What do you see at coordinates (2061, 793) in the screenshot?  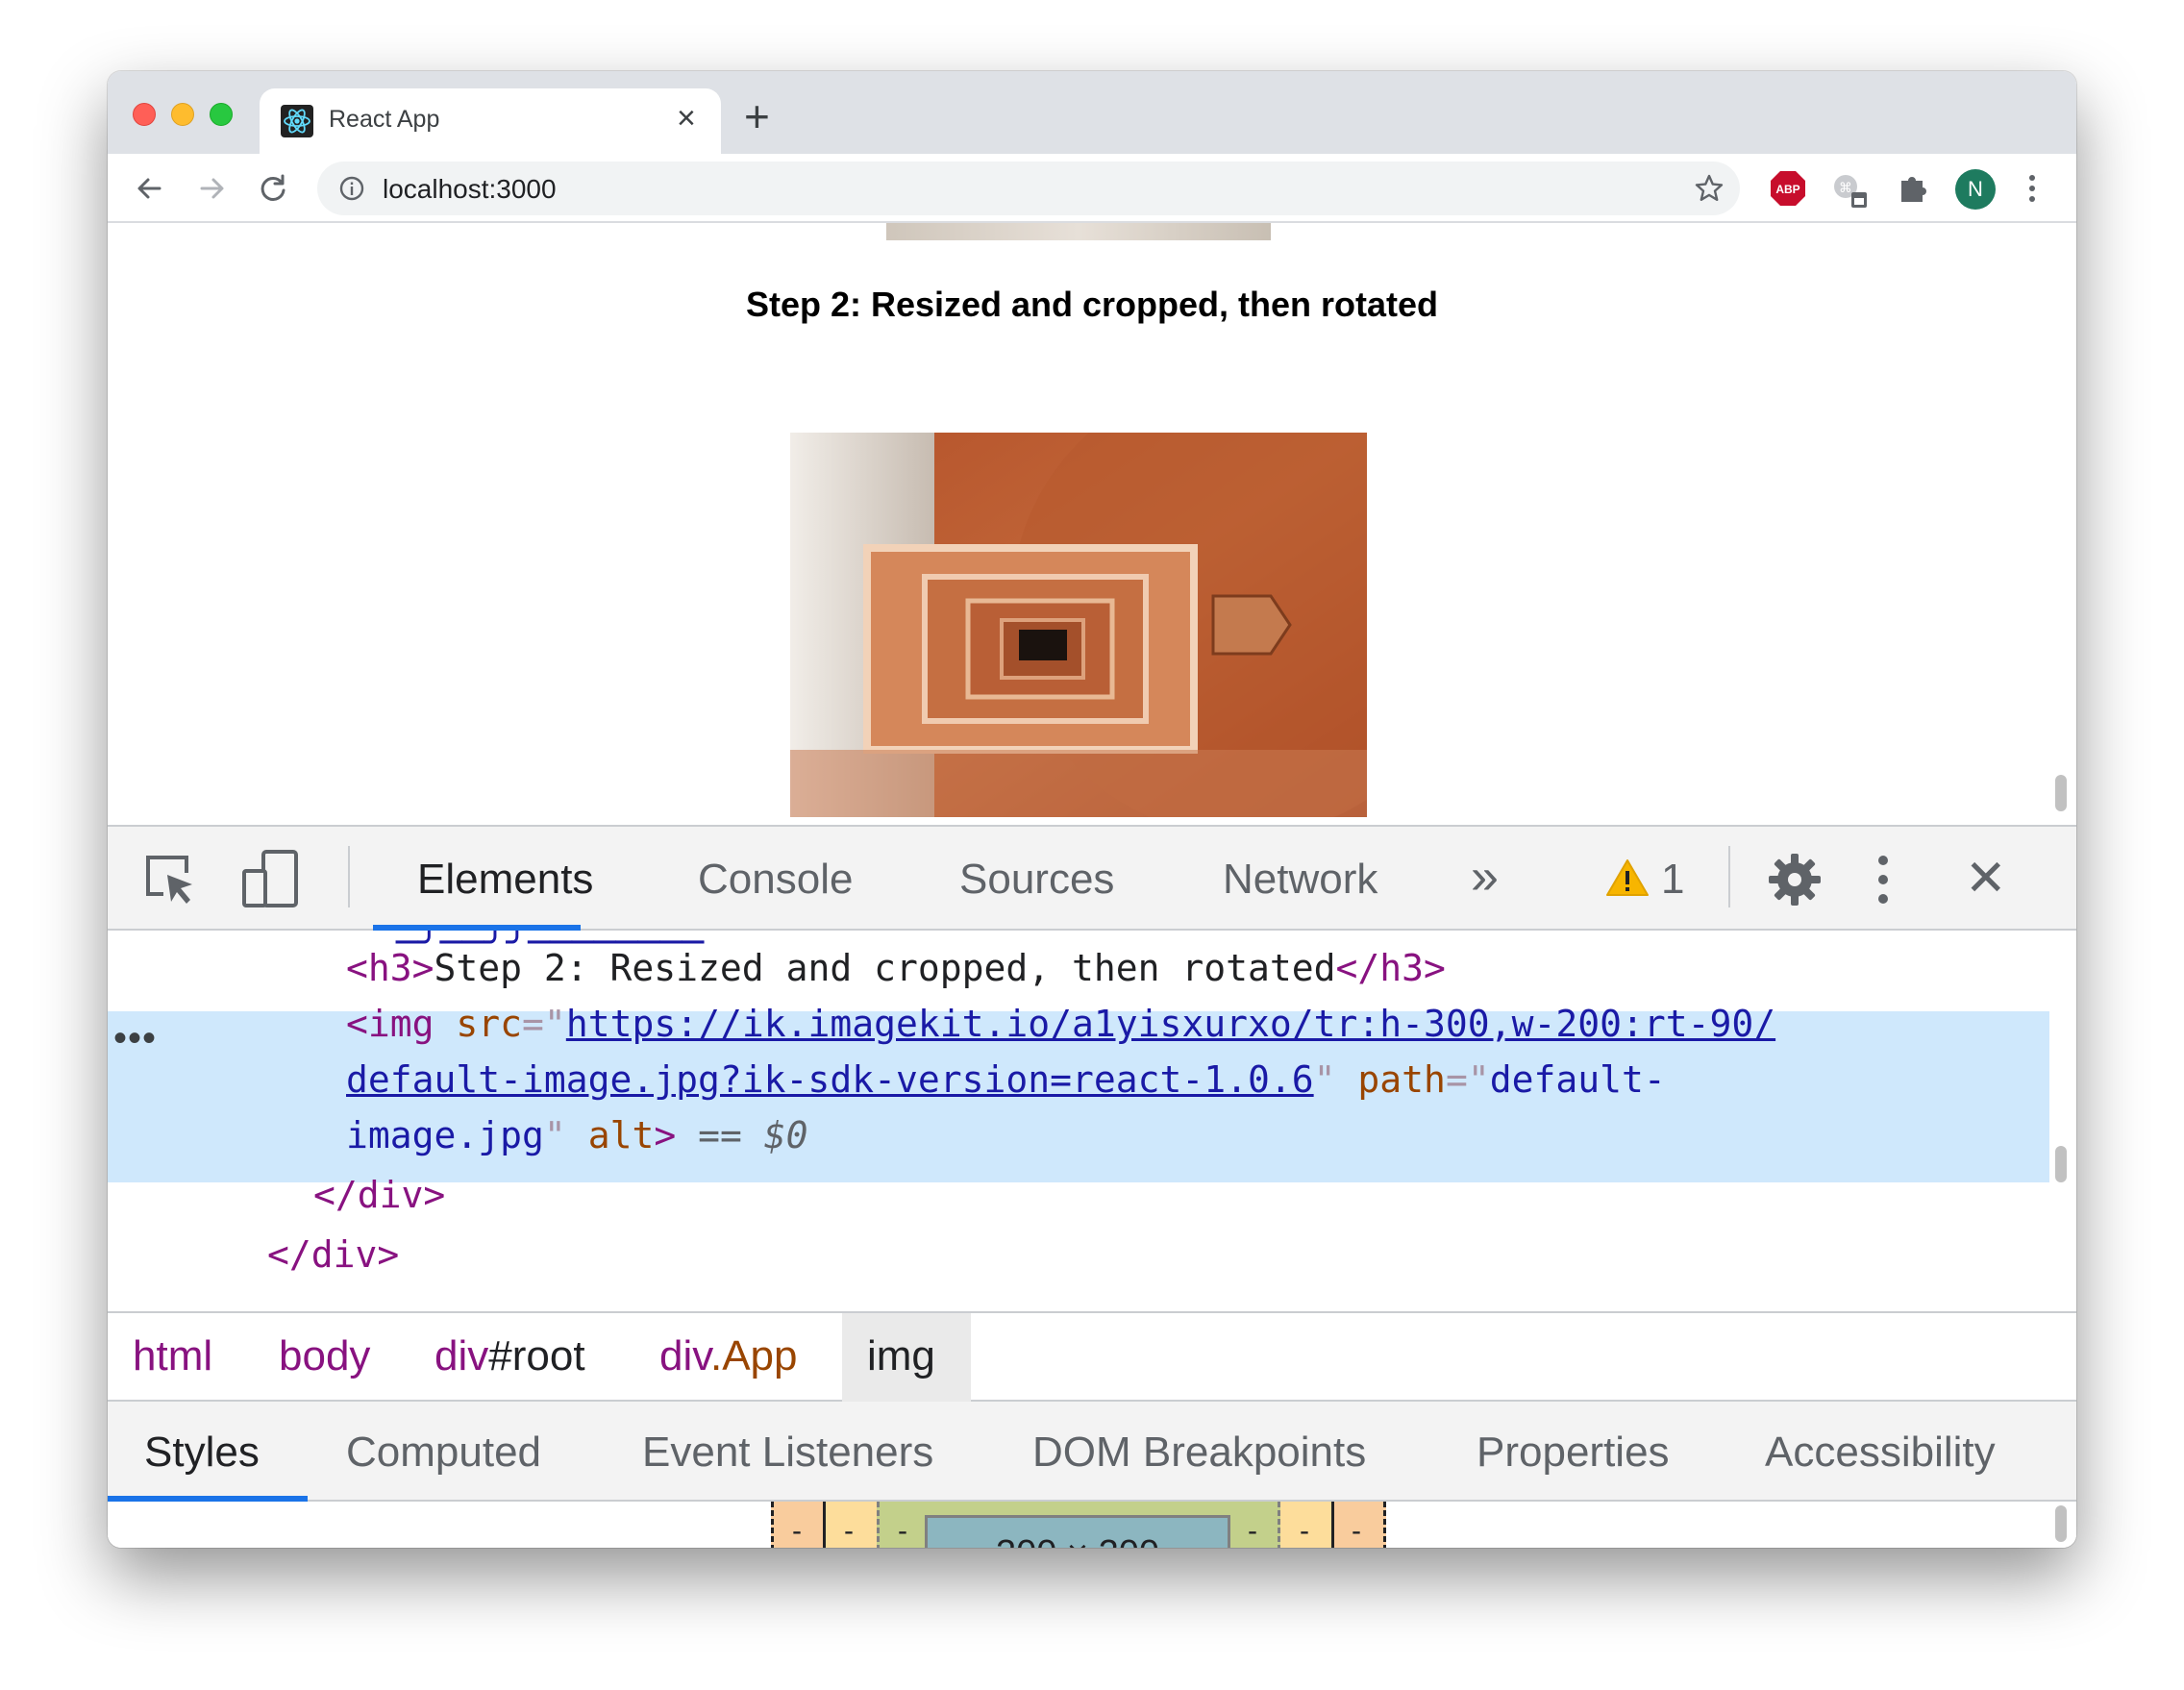 I see `page-scrollbar` at bounding box center [2061, 793].